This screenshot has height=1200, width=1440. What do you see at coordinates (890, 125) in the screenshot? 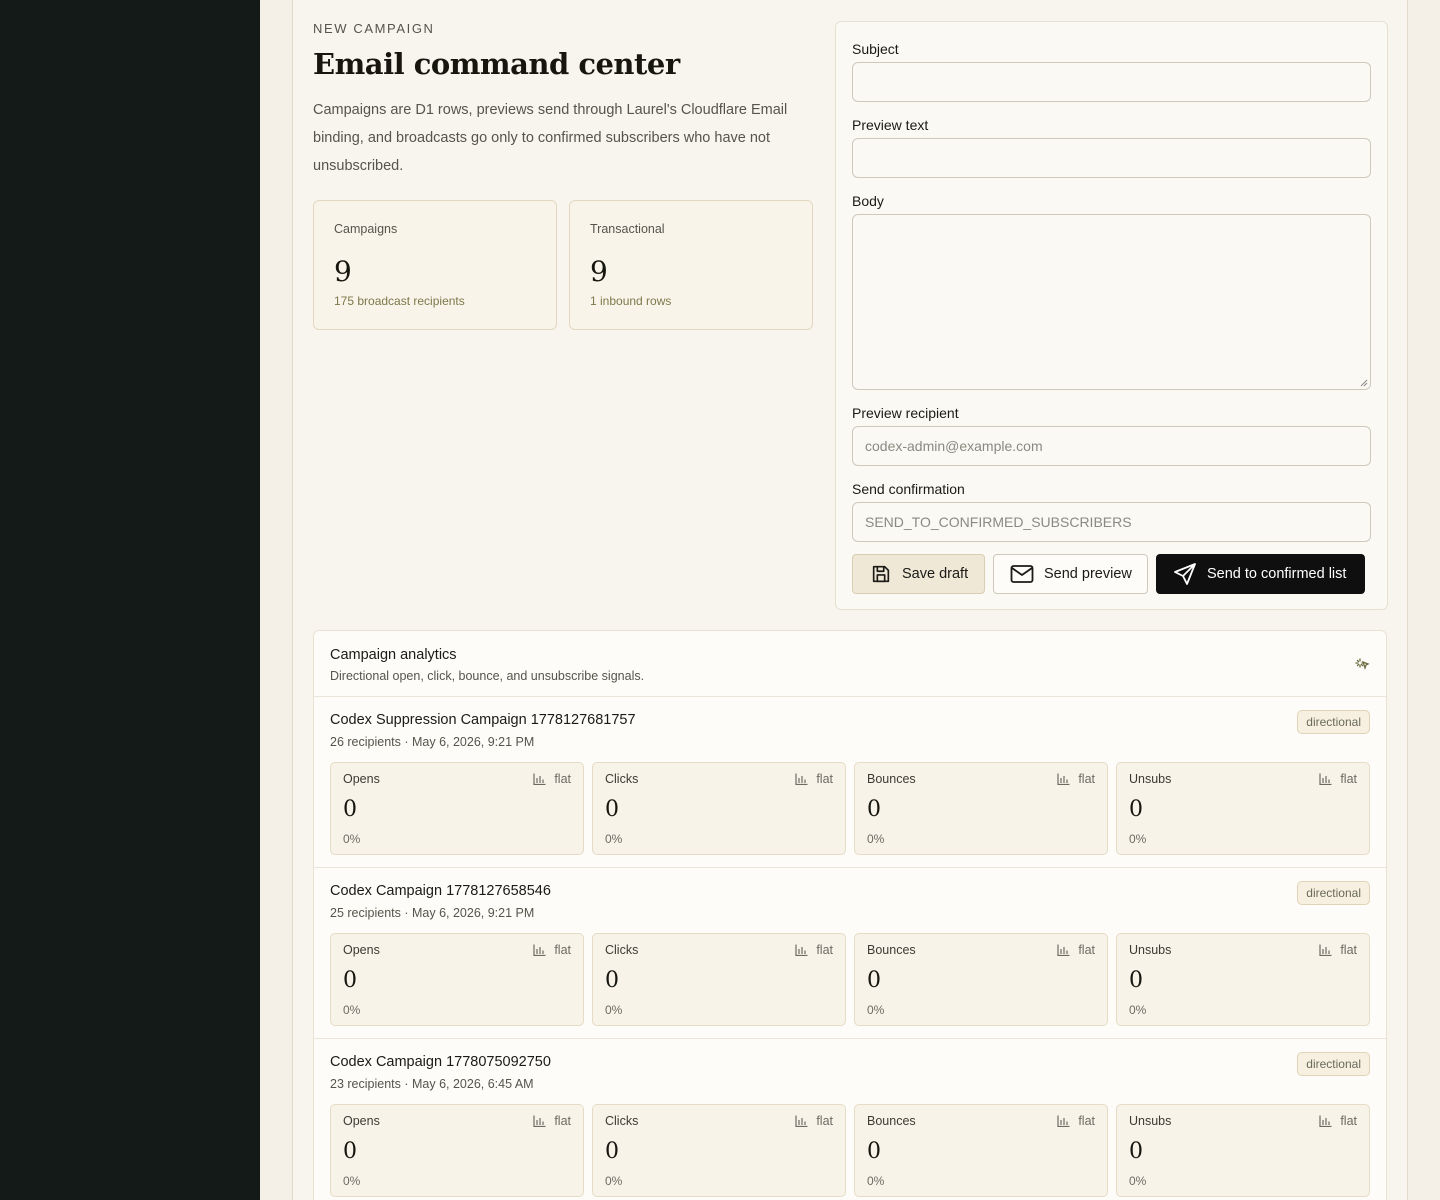
I see `preview-text-label: Preview text` at bounding box center [890, 125].